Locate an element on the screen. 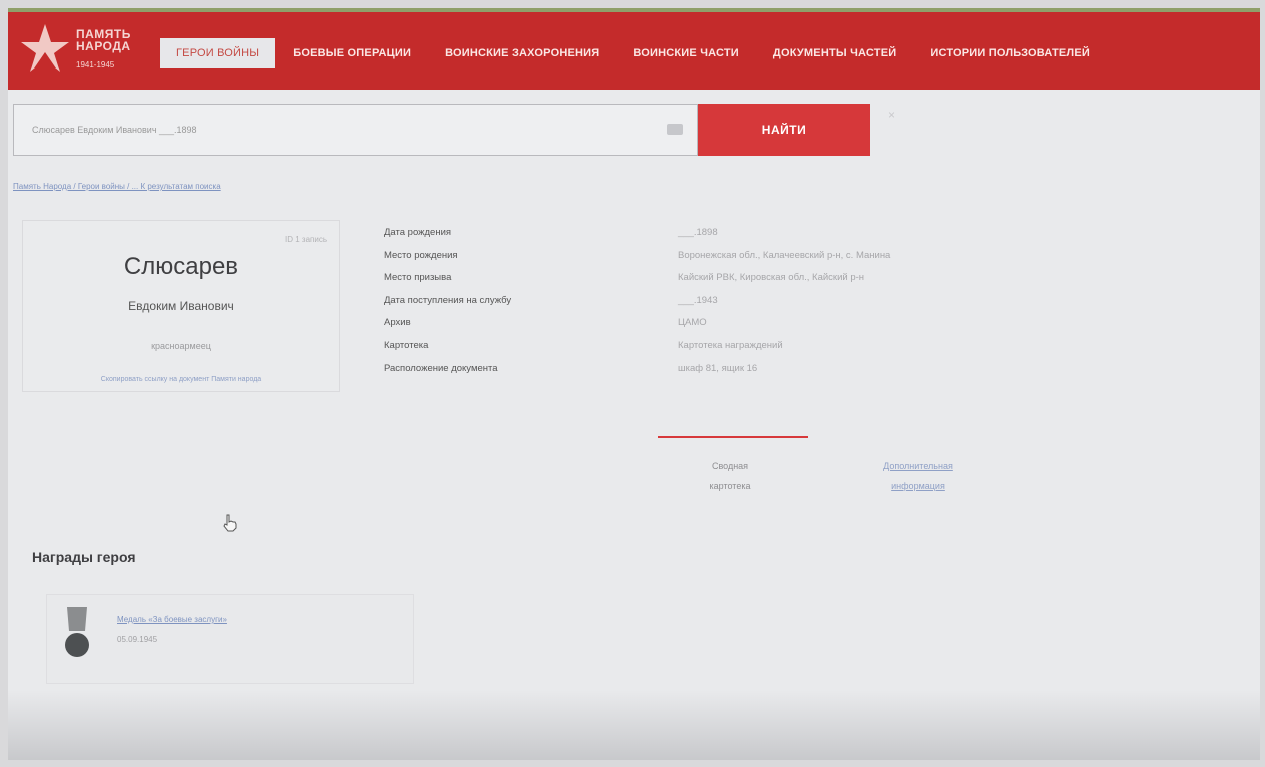 The width and height of the screenshot is (1265, 767). site-logo: ПАМЯТЬ НАРОДА 1941-1945 is located at coordinates (90, 50).